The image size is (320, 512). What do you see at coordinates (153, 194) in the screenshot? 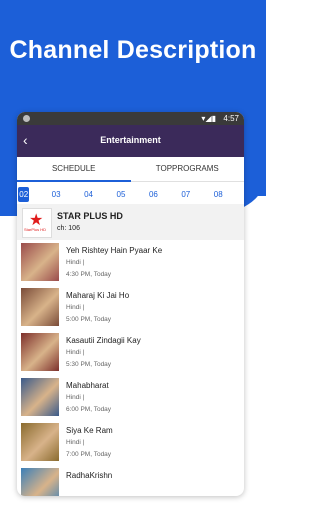
I see `day-06: 06` at bounding box center [153, 194].